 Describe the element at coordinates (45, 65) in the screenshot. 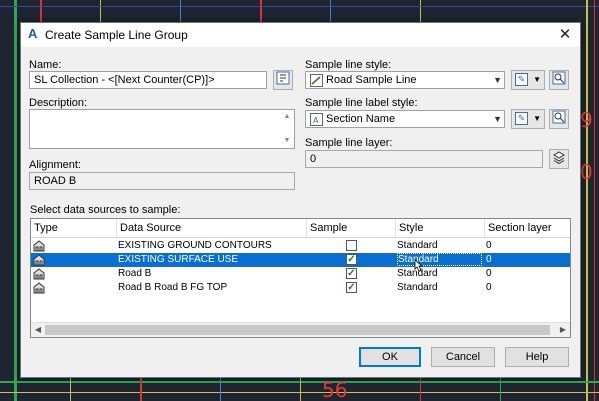

I see `name-label: Name:` at that location.